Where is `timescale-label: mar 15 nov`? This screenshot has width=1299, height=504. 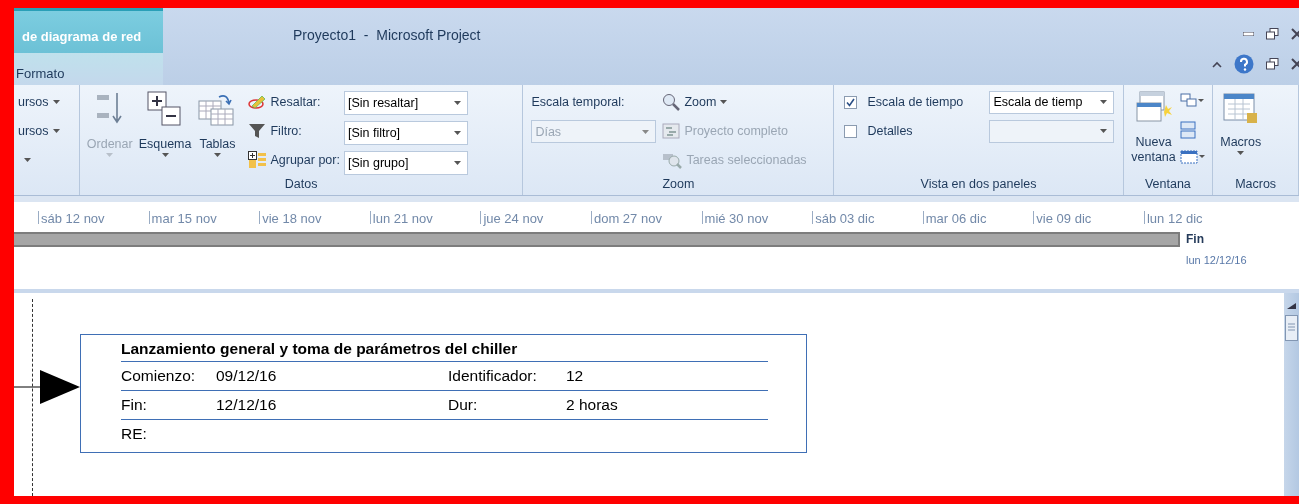 timescale-label: mar 15 nov is located at coordinates (204, 217).